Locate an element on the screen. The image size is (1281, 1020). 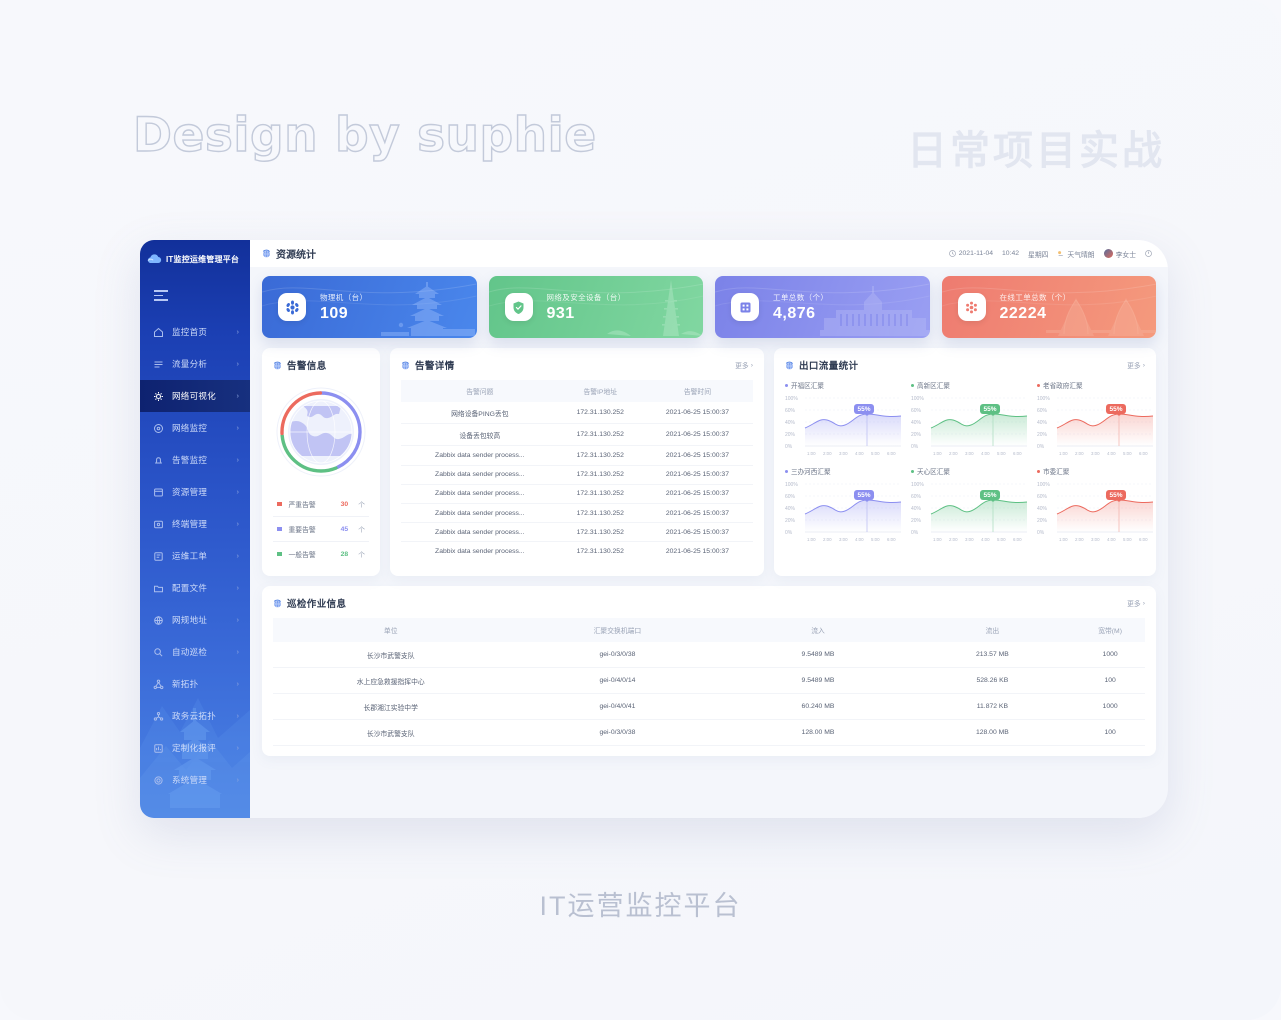
card-value: 109 is located at coordinates (334, 313).